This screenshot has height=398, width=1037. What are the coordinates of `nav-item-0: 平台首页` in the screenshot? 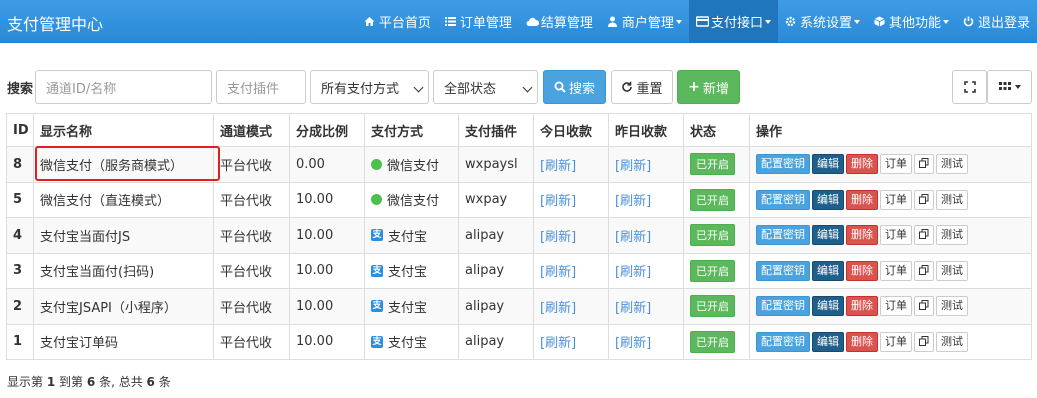 It's located at (397, 21).